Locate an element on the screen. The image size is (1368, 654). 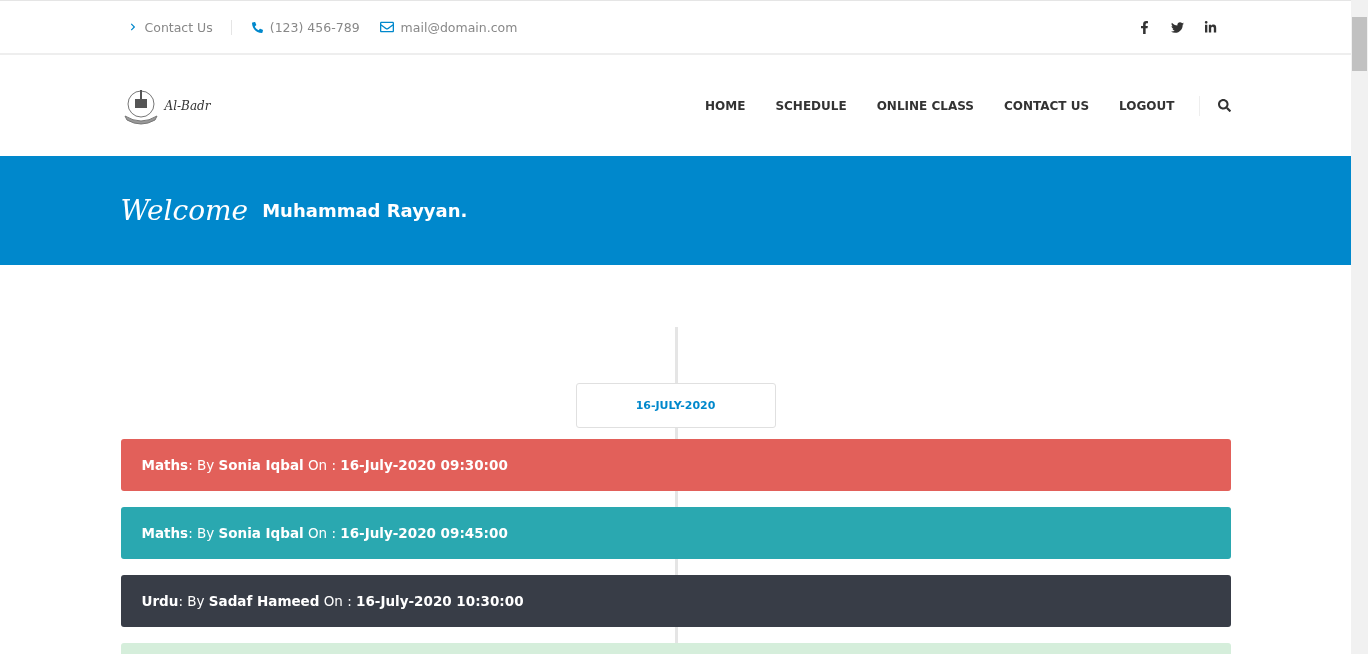
nav-link: ONLINE CLASS is located at coordinates (925, 105).